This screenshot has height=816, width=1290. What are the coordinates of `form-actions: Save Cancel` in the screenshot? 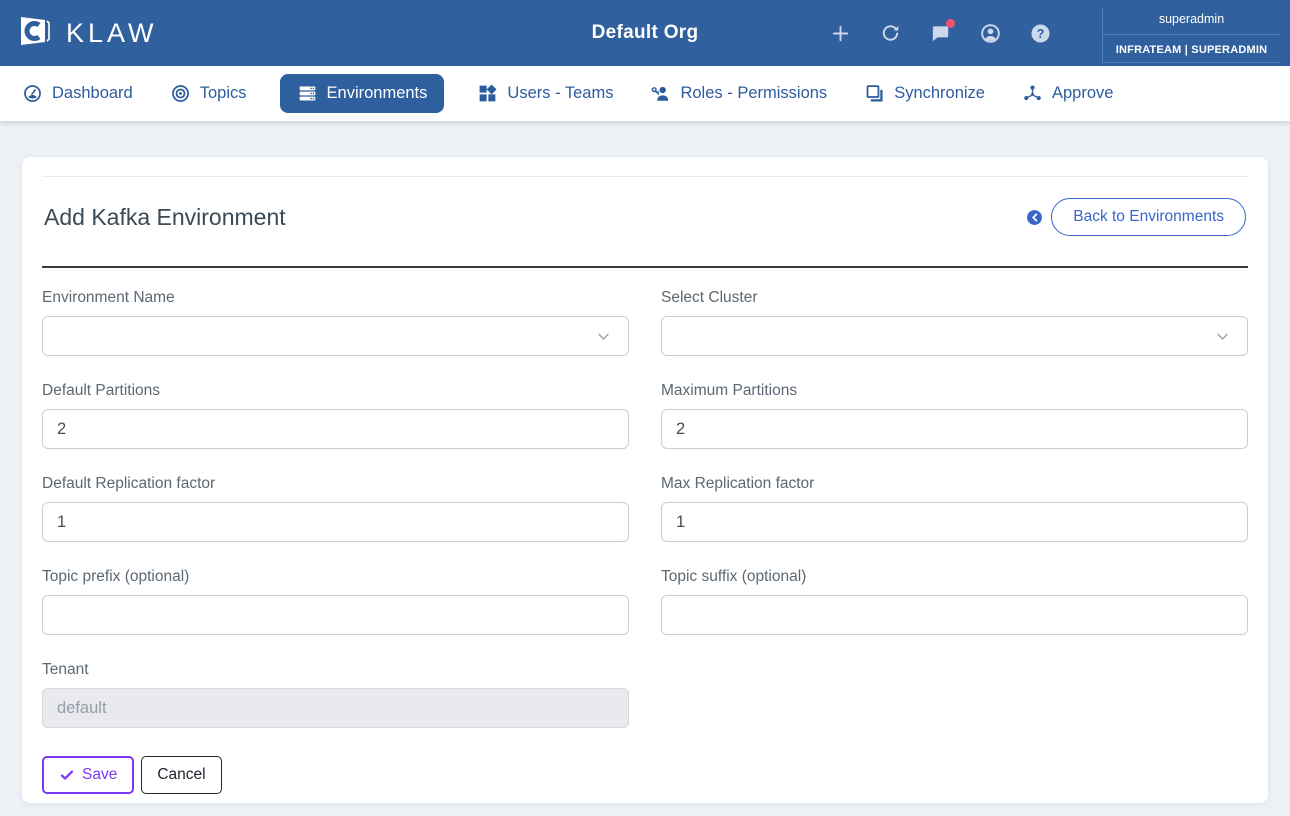 It's located at (645, 775).